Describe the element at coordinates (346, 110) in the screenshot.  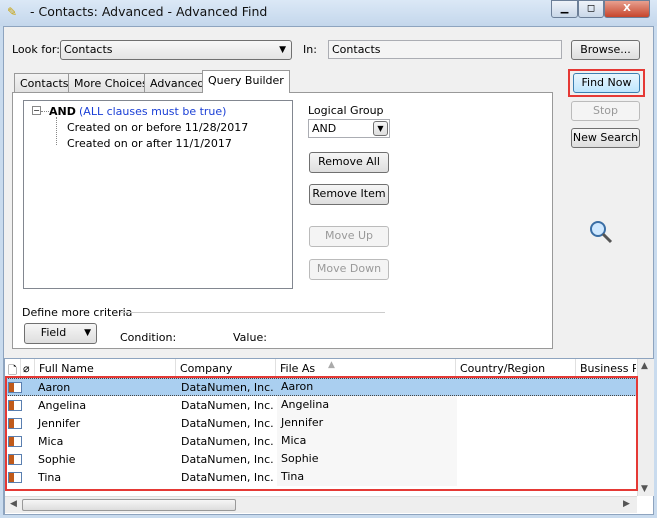
I see `logical-group-label: Logical Group` at that location.